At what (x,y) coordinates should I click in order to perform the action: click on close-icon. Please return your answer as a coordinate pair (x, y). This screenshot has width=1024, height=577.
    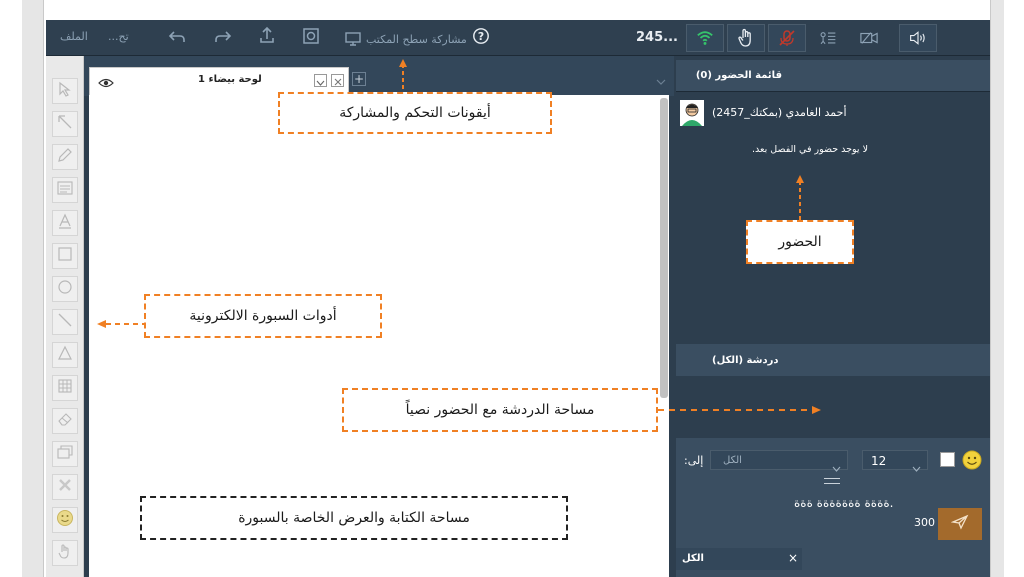
    Looking at the image, I should click on (338, 80).